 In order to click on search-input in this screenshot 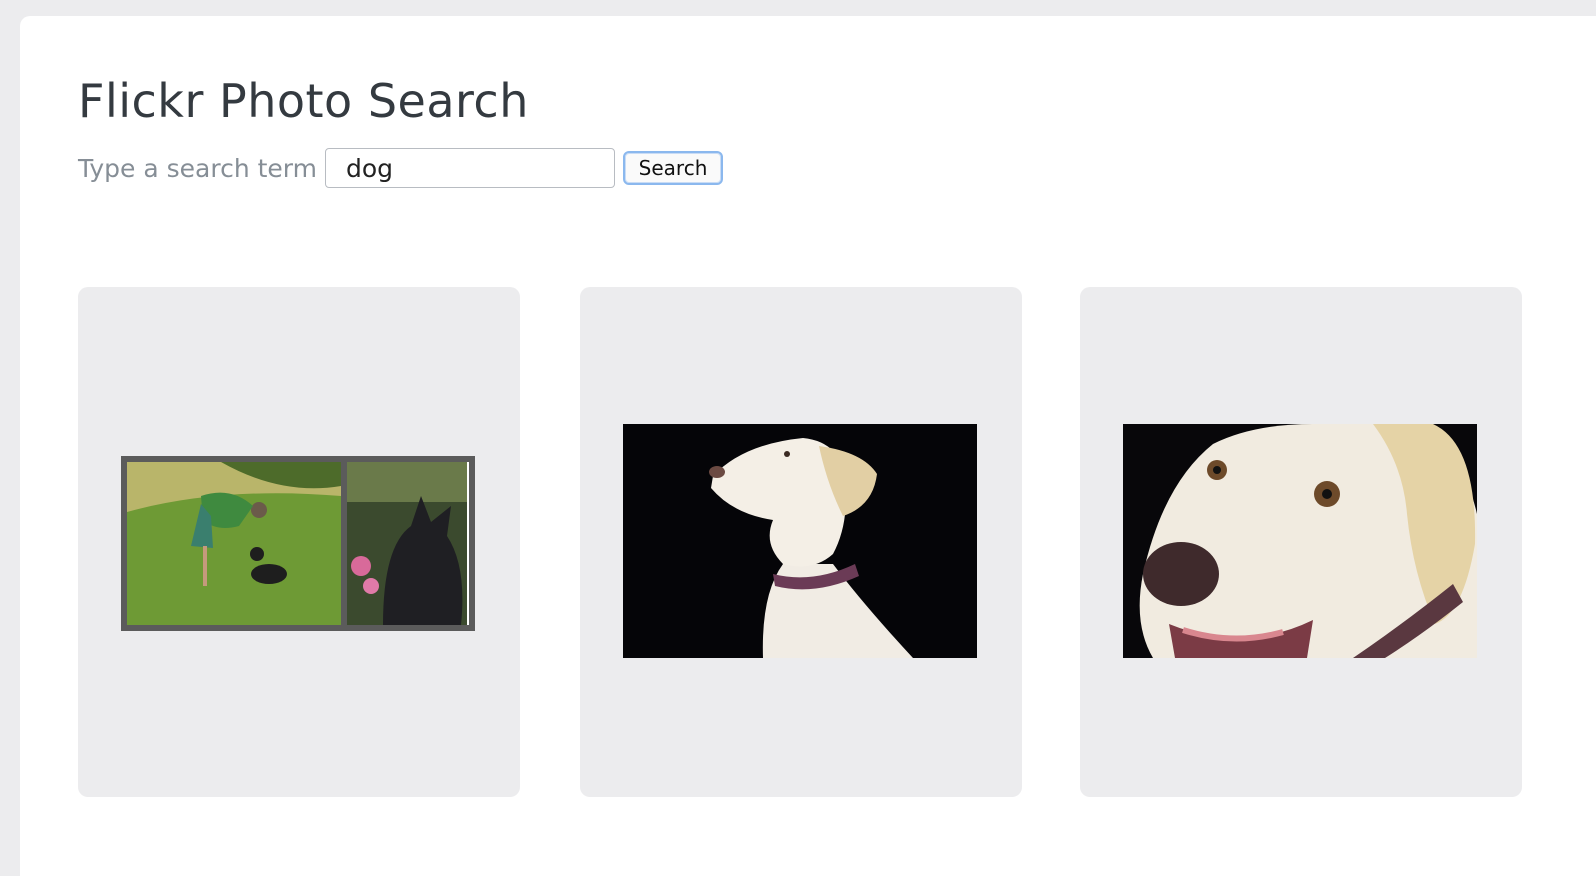, I will do `click(470, 168)`.